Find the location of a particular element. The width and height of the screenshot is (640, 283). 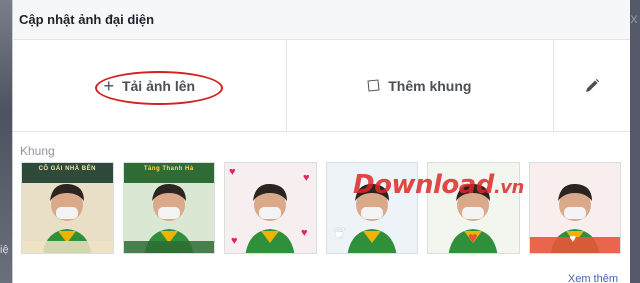

edit-button is located at coordinates (592, 85).